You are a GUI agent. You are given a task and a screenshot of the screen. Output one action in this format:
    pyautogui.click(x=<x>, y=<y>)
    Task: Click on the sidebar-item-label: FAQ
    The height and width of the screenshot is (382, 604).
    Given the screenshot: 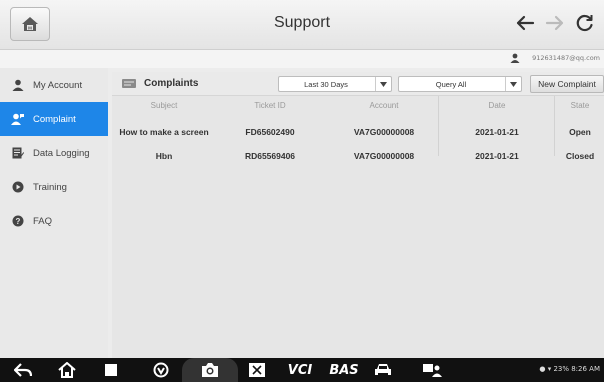 What is the action you would take?
    pyautogui.click(x=43, y=221)
    